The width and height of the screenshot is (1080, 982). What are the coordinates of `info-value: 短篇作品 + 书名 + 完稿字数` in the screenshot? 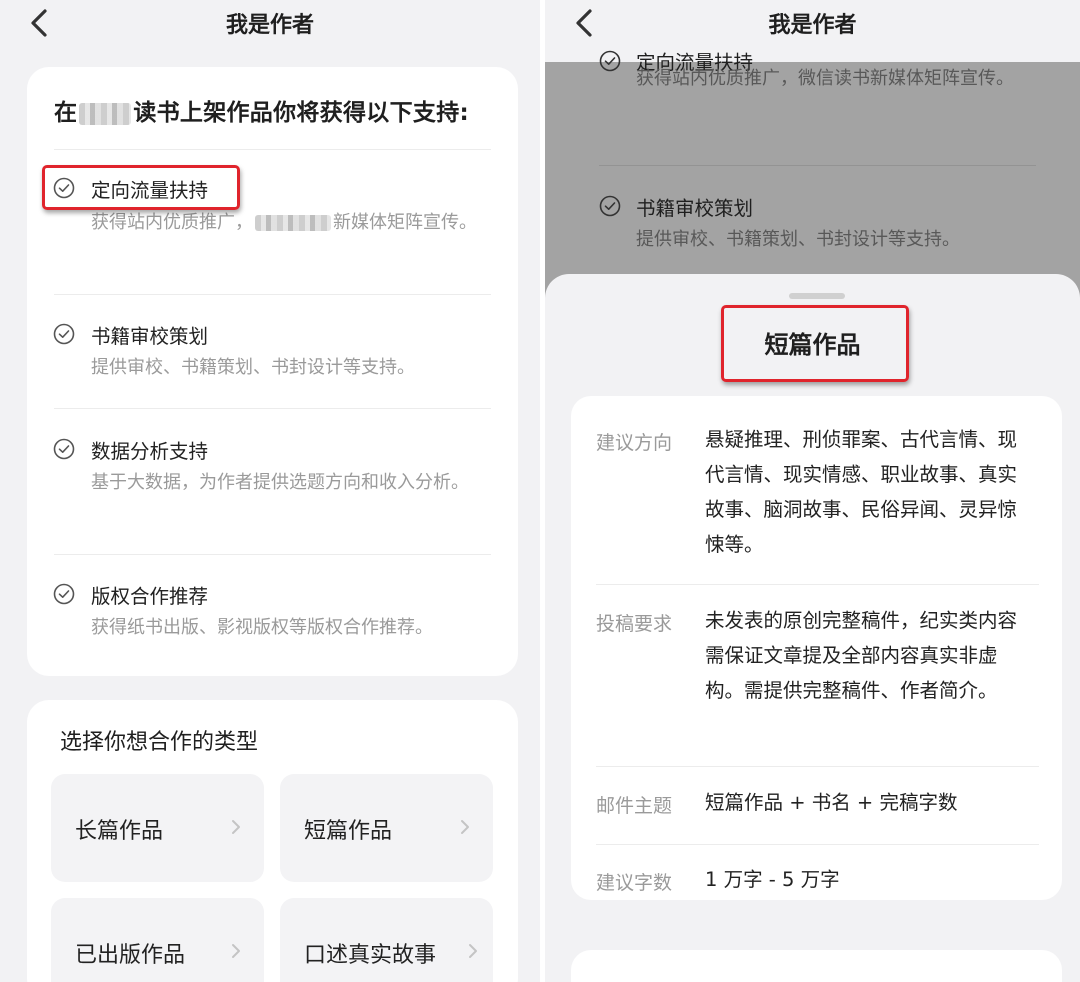 It's located at (831, 802).